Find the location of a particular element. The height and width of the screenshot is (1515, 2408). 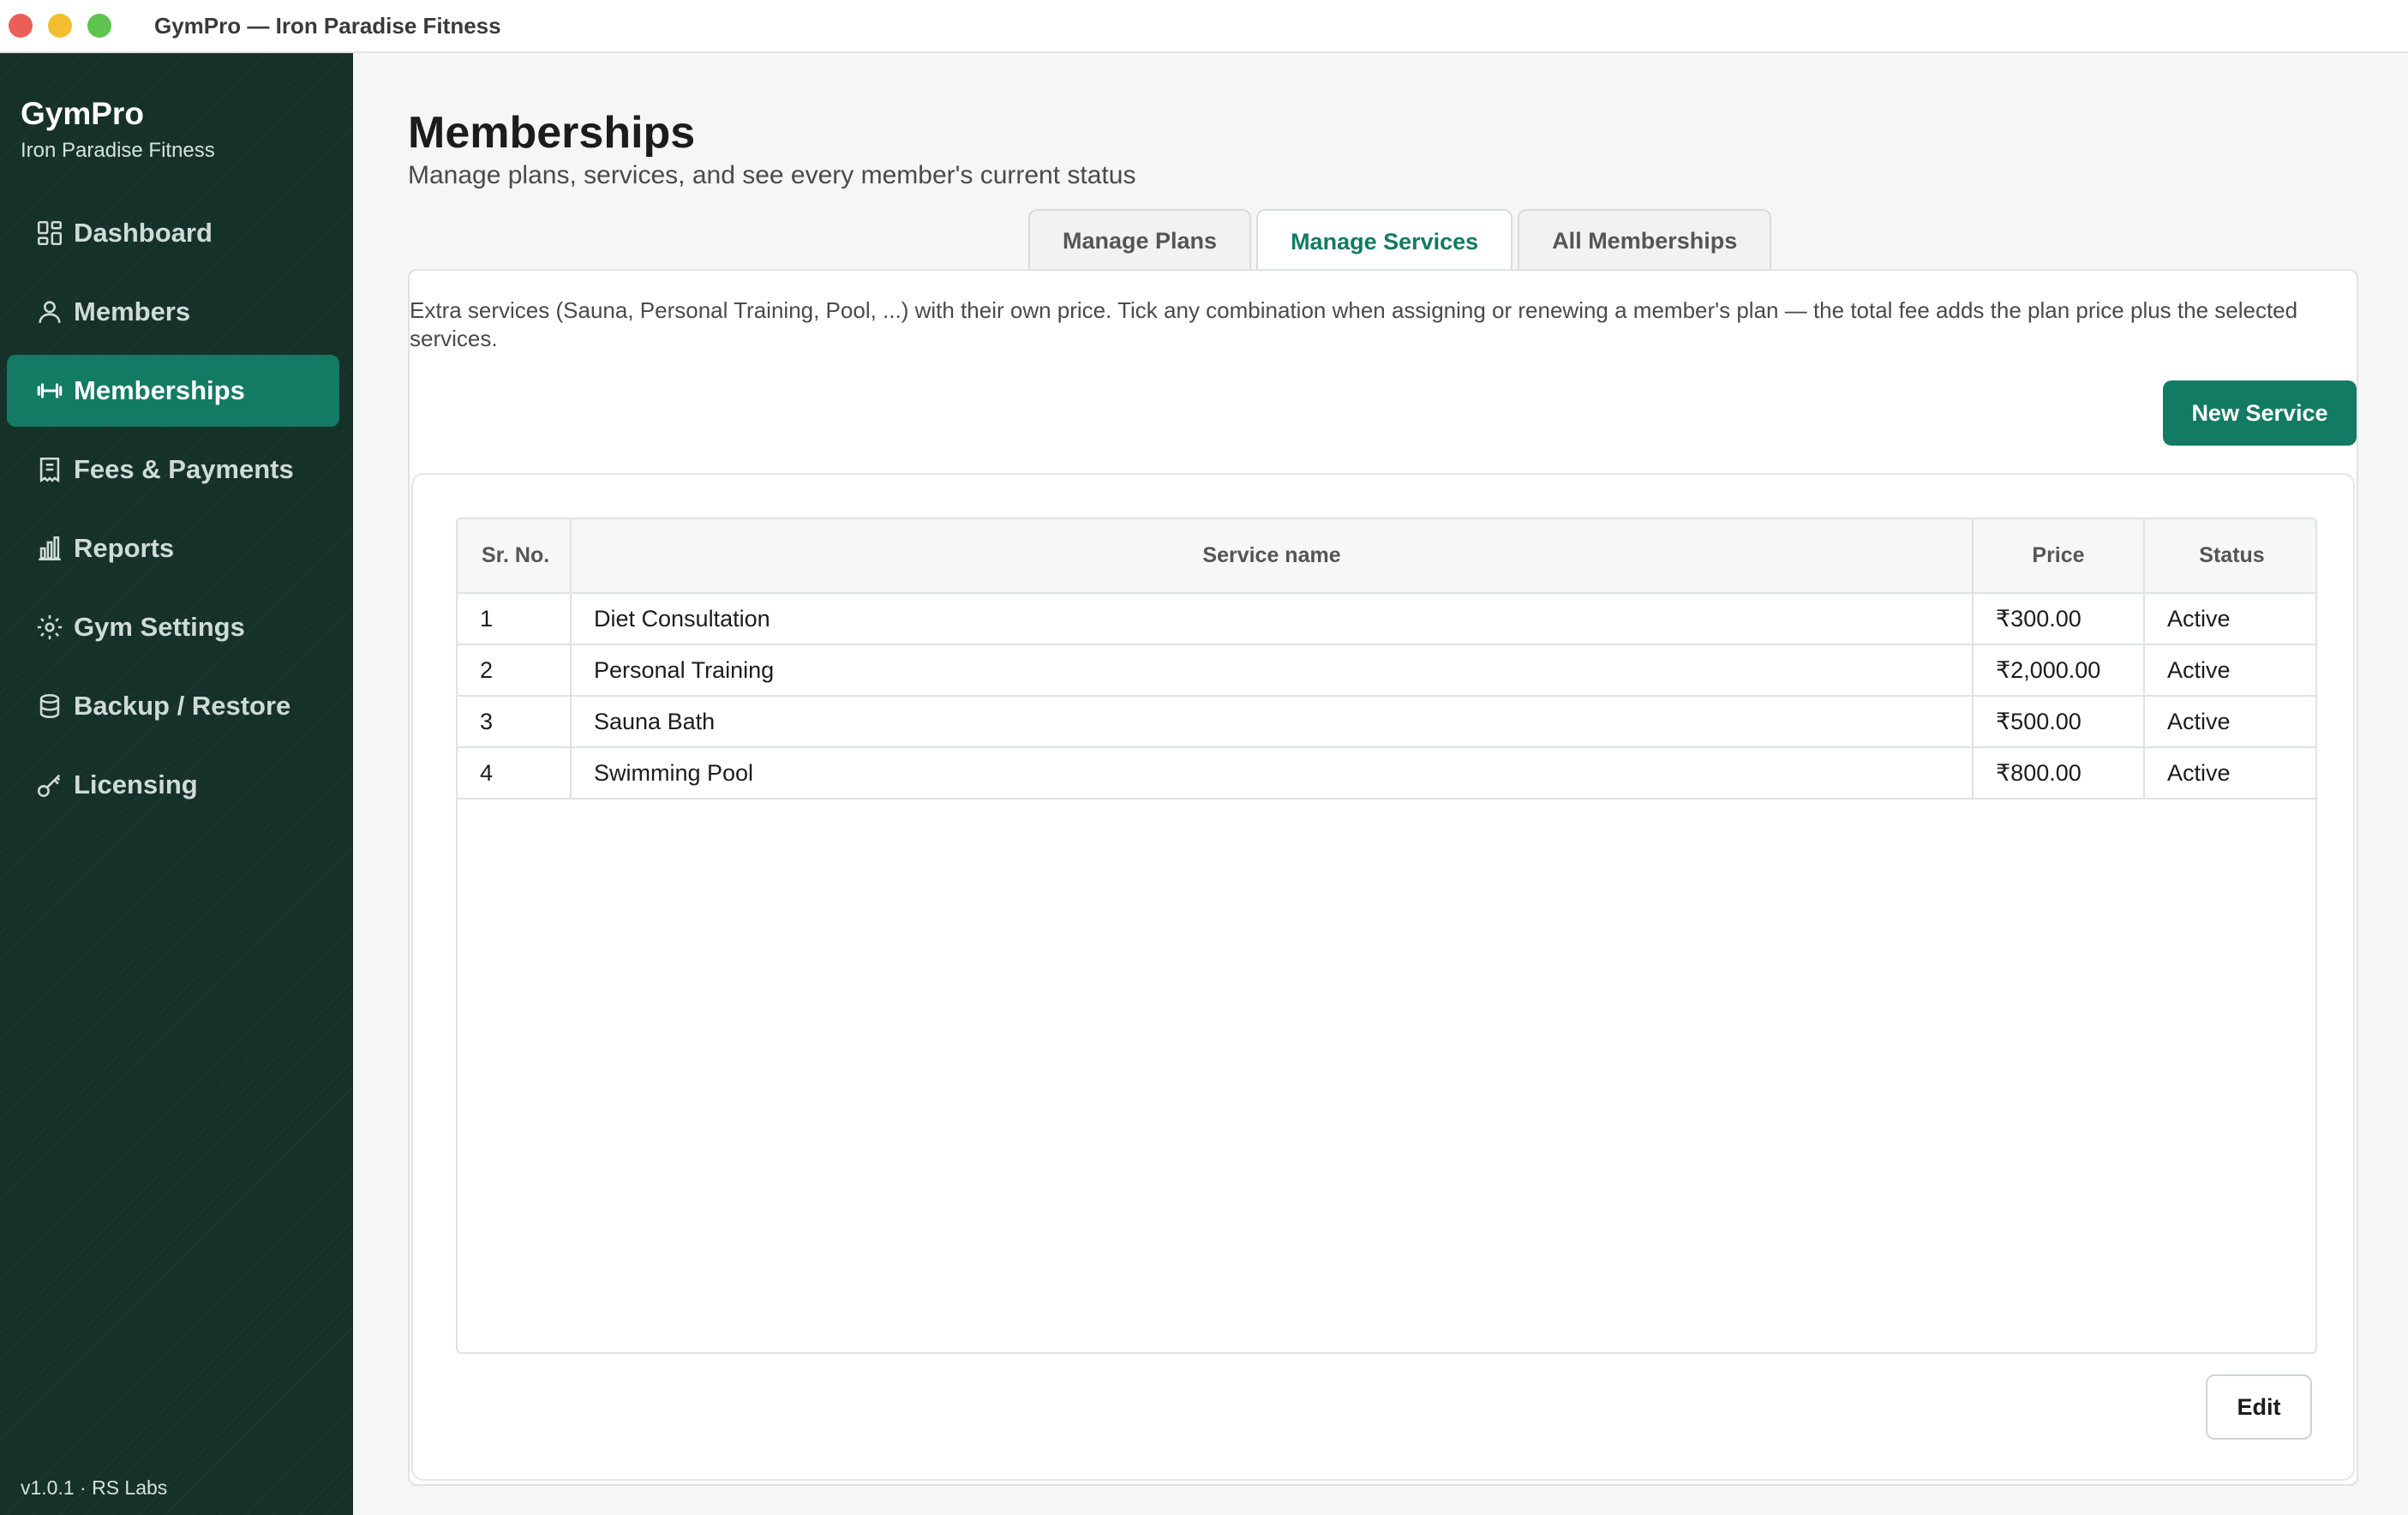

zoom-window-button is located at coordinates (99, 26).